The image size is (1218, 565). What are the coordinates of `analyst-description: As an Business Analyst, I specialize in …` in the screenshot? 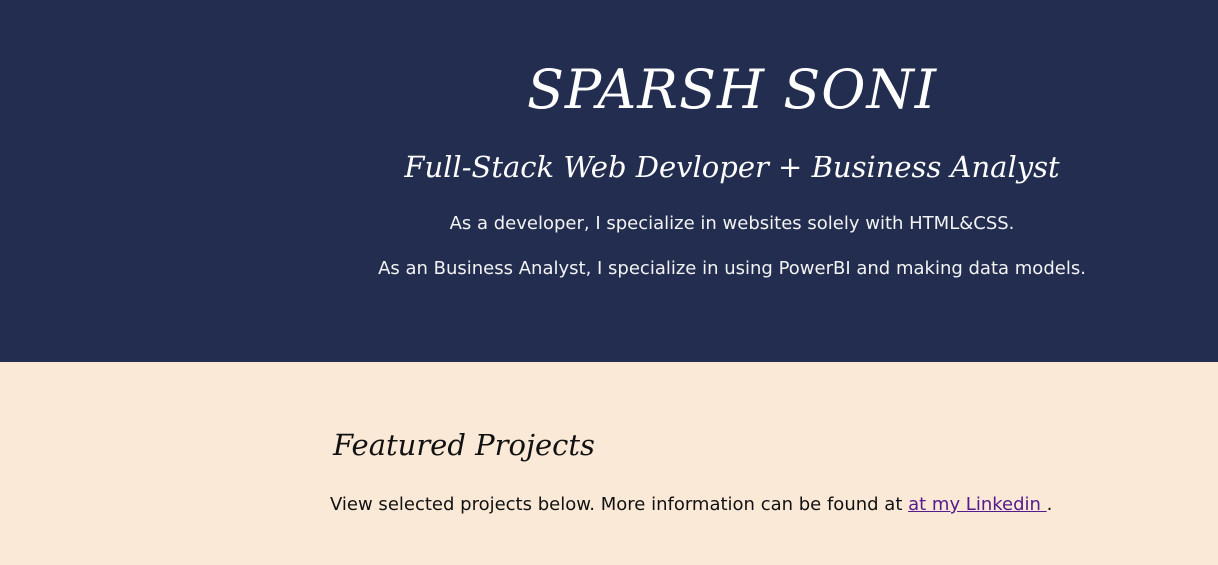 It's located at (732, 268).